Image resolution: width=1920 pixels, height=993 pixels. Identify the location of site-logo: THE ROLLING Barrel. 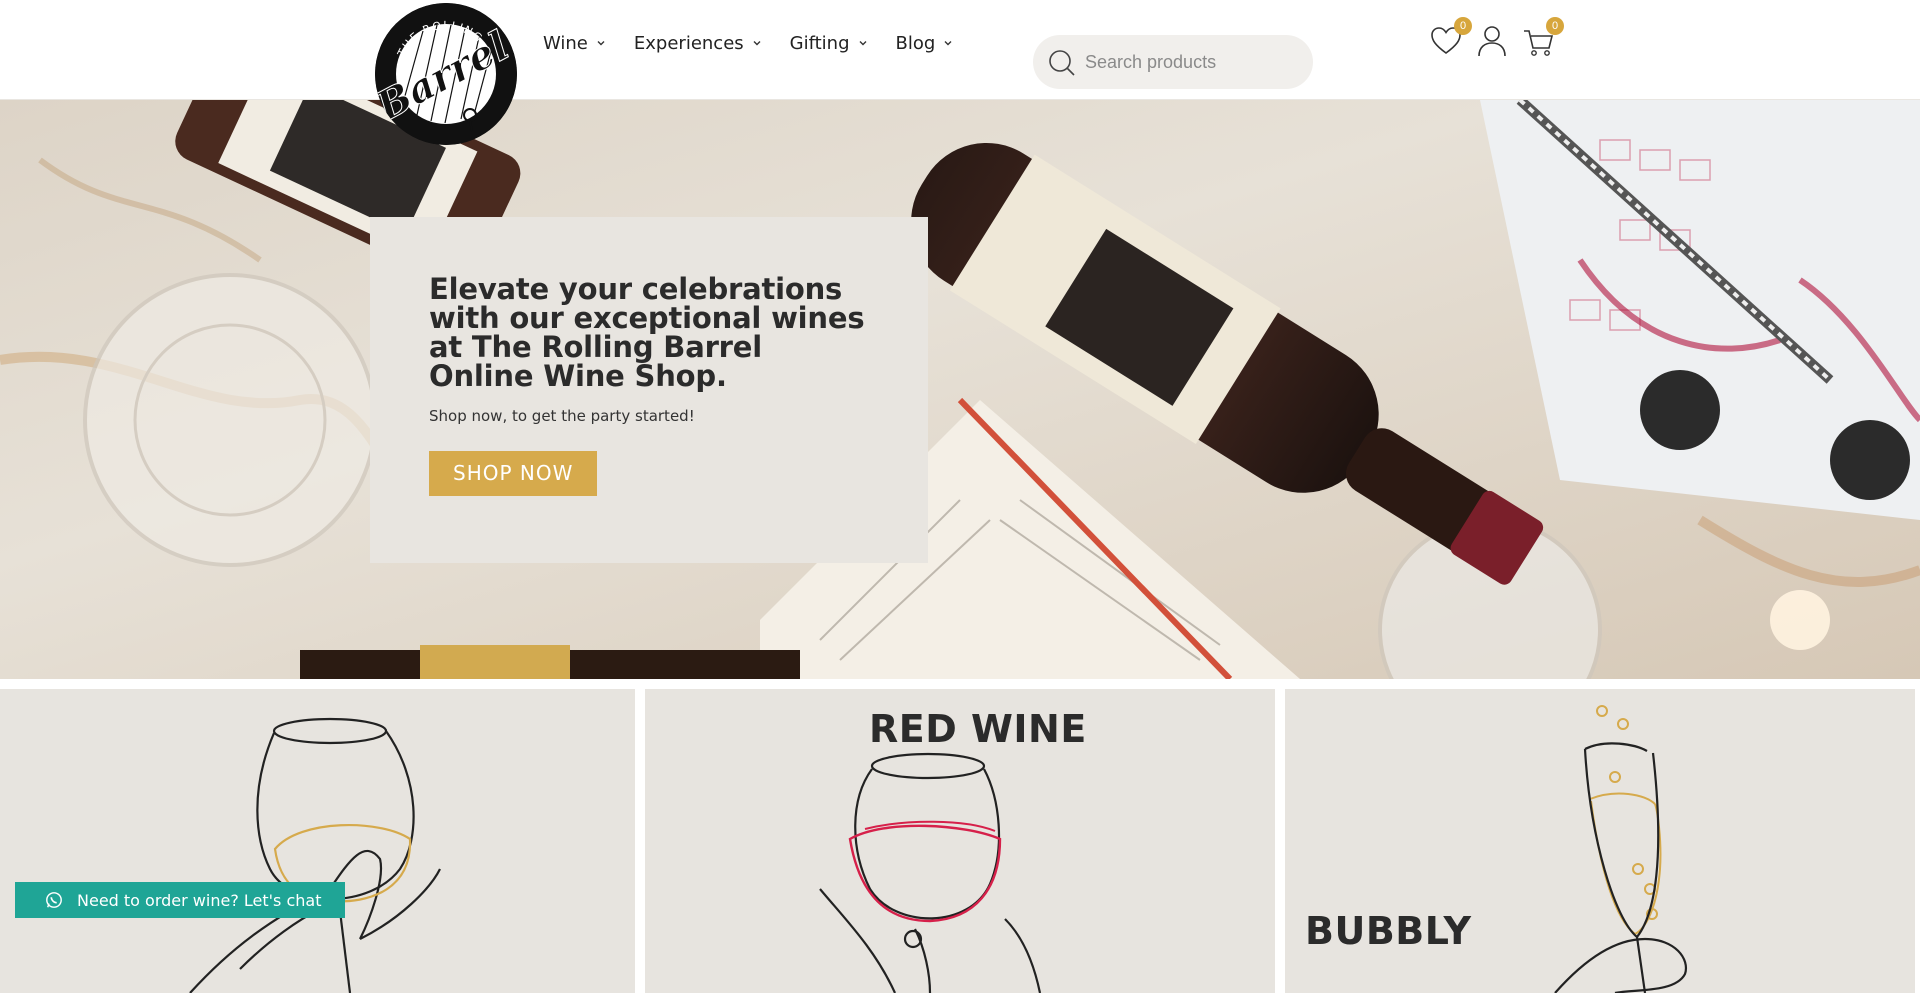
(446, 74).